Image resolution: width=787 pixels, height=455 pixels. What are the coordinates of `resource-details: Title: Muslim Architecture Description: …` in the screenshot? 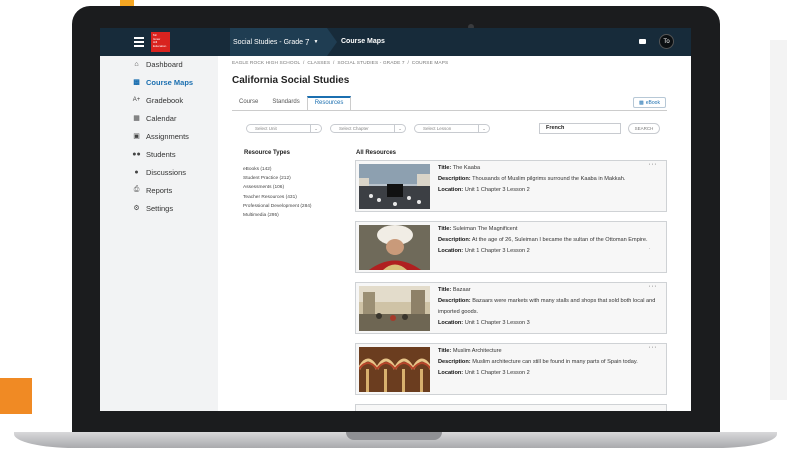 It's located at (550, 362).